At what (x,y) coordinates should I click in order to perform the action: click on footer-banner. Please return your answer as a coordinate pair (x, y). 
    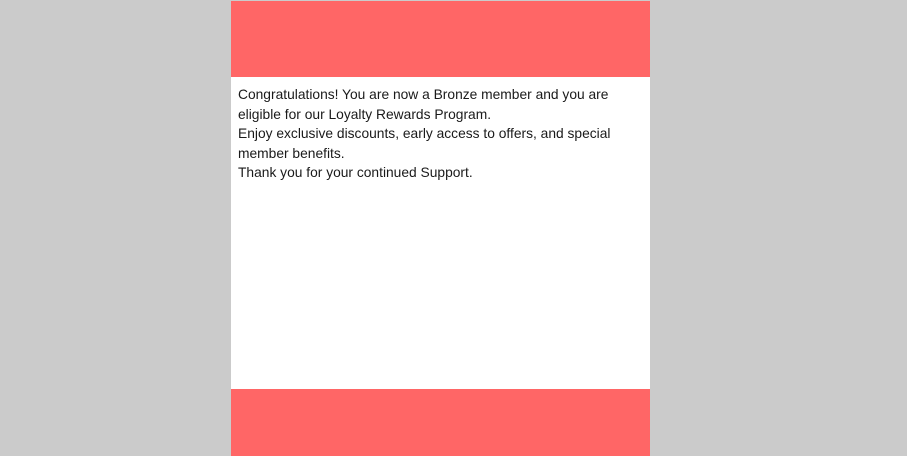
    Looking at the image, I should click on (440, 422).